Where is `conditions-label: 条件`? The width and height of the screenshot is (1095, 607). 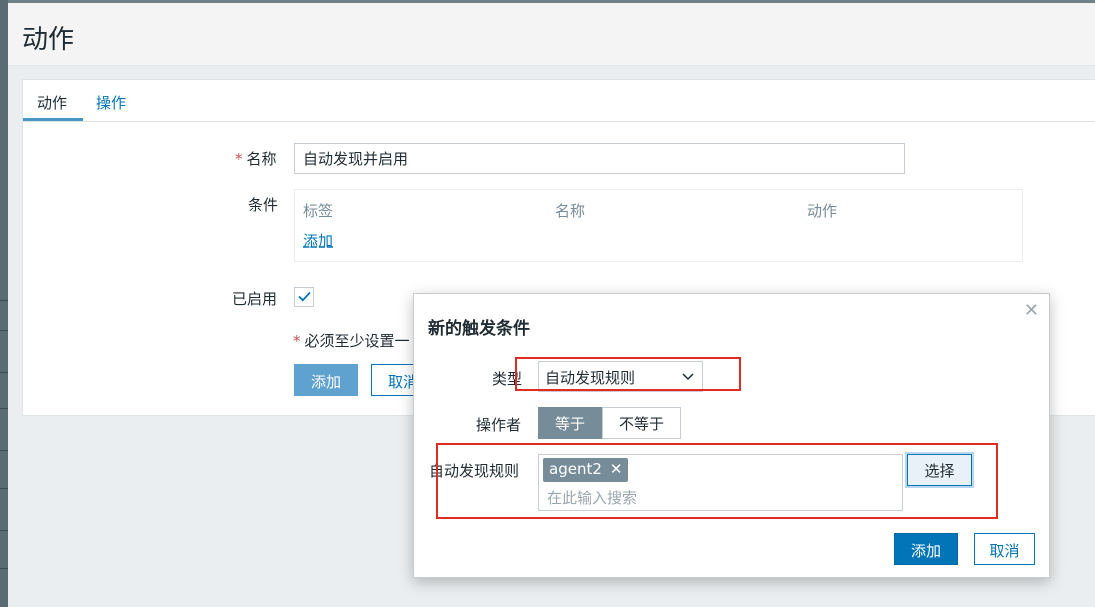 conditions-label: 条件 is located at coordinates (263, 205).